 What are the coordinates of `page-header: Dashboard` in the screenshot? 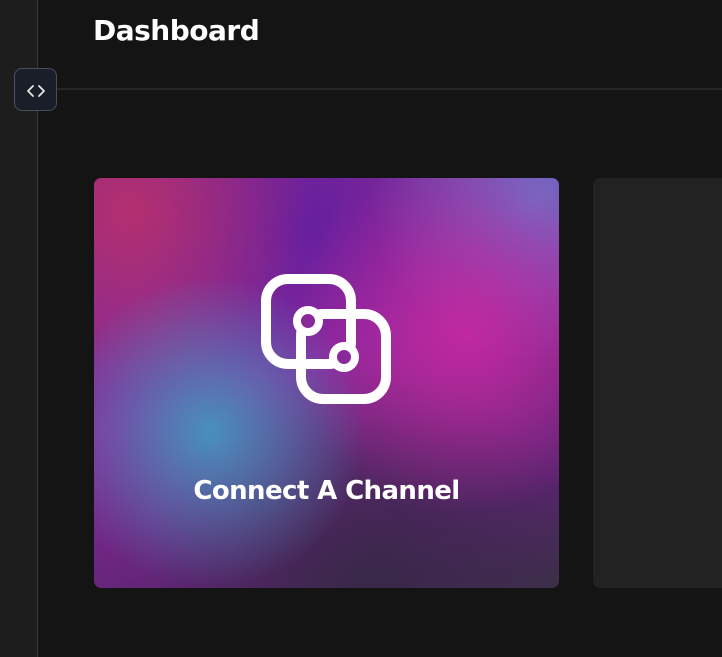 It's located at (380, 45).